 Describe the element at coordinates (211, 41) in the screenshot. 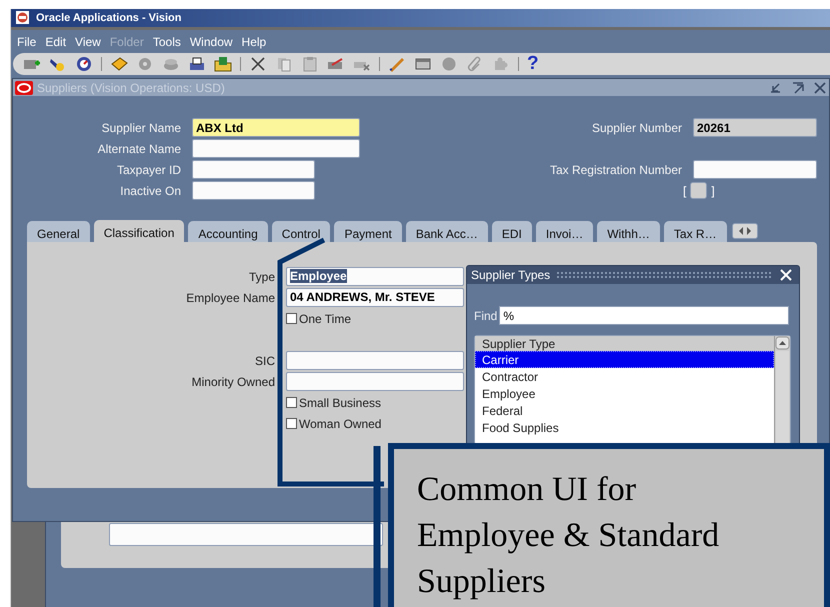

I see `menu-item: Window` at that location.